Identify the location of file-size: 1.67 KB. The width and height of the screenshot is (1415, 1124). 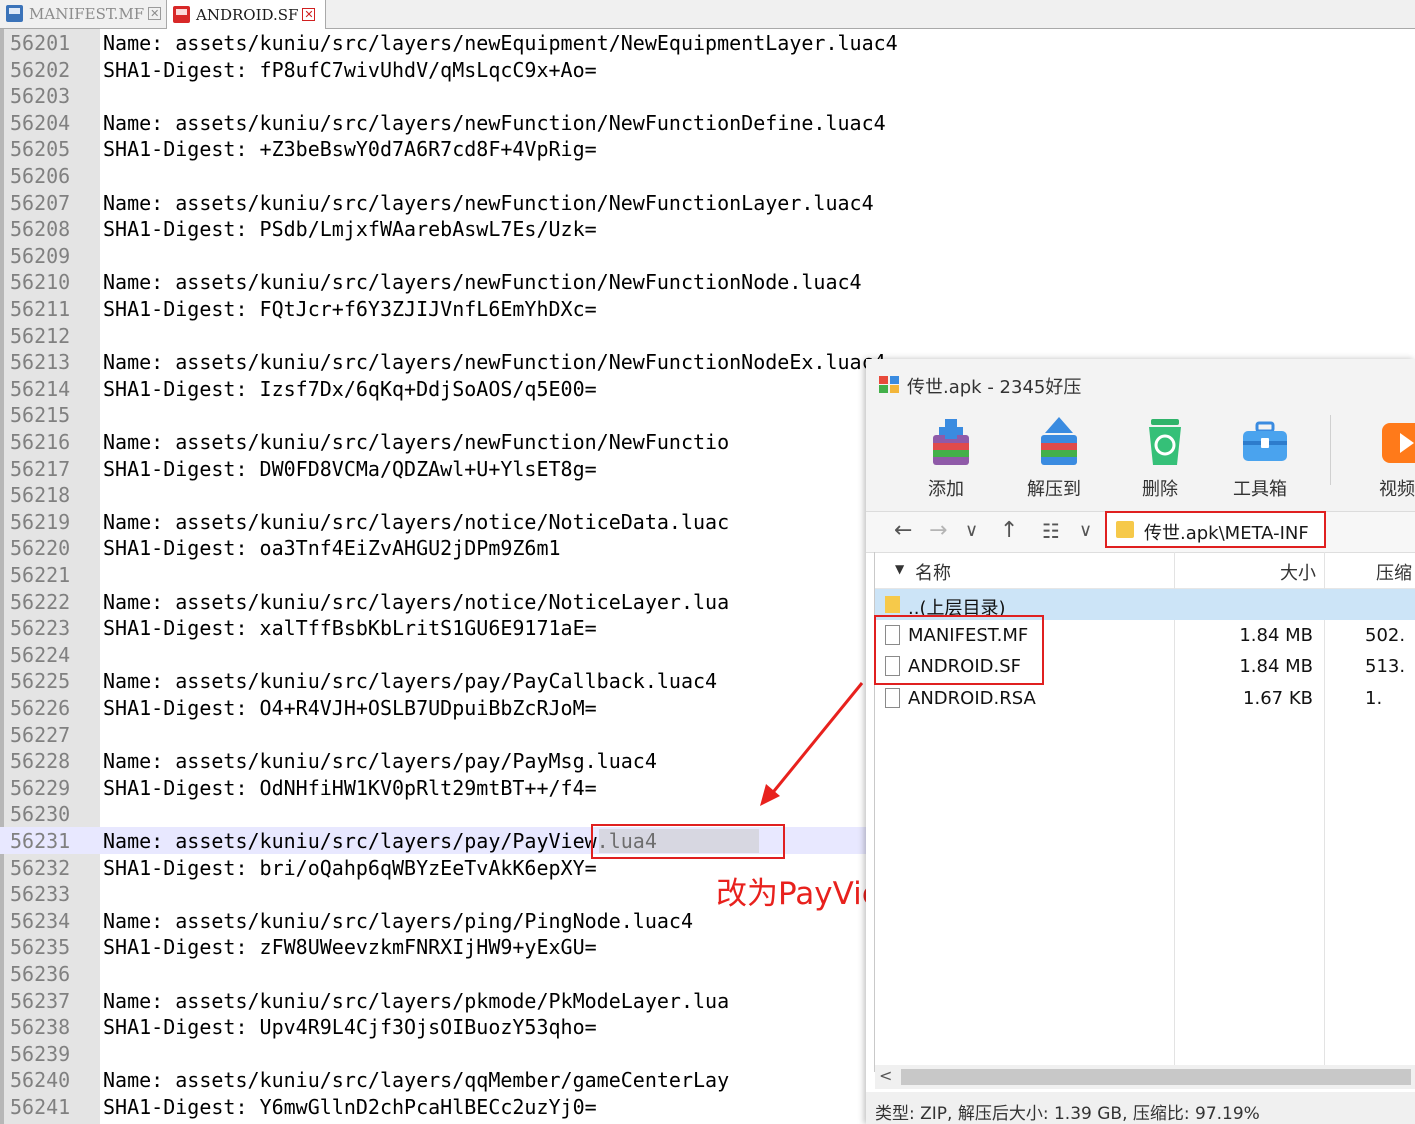
(1278, 698).